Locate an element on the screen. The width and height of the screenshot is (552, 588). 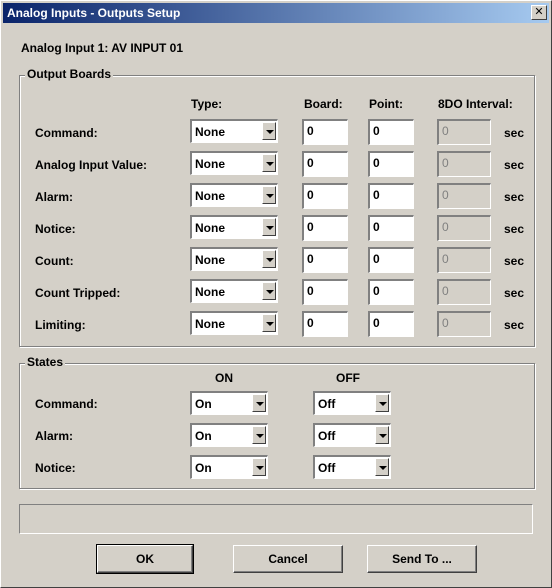
title-bar: Analog Inputs - Outputs Setup ✕ is located at coordinates (276, 13).